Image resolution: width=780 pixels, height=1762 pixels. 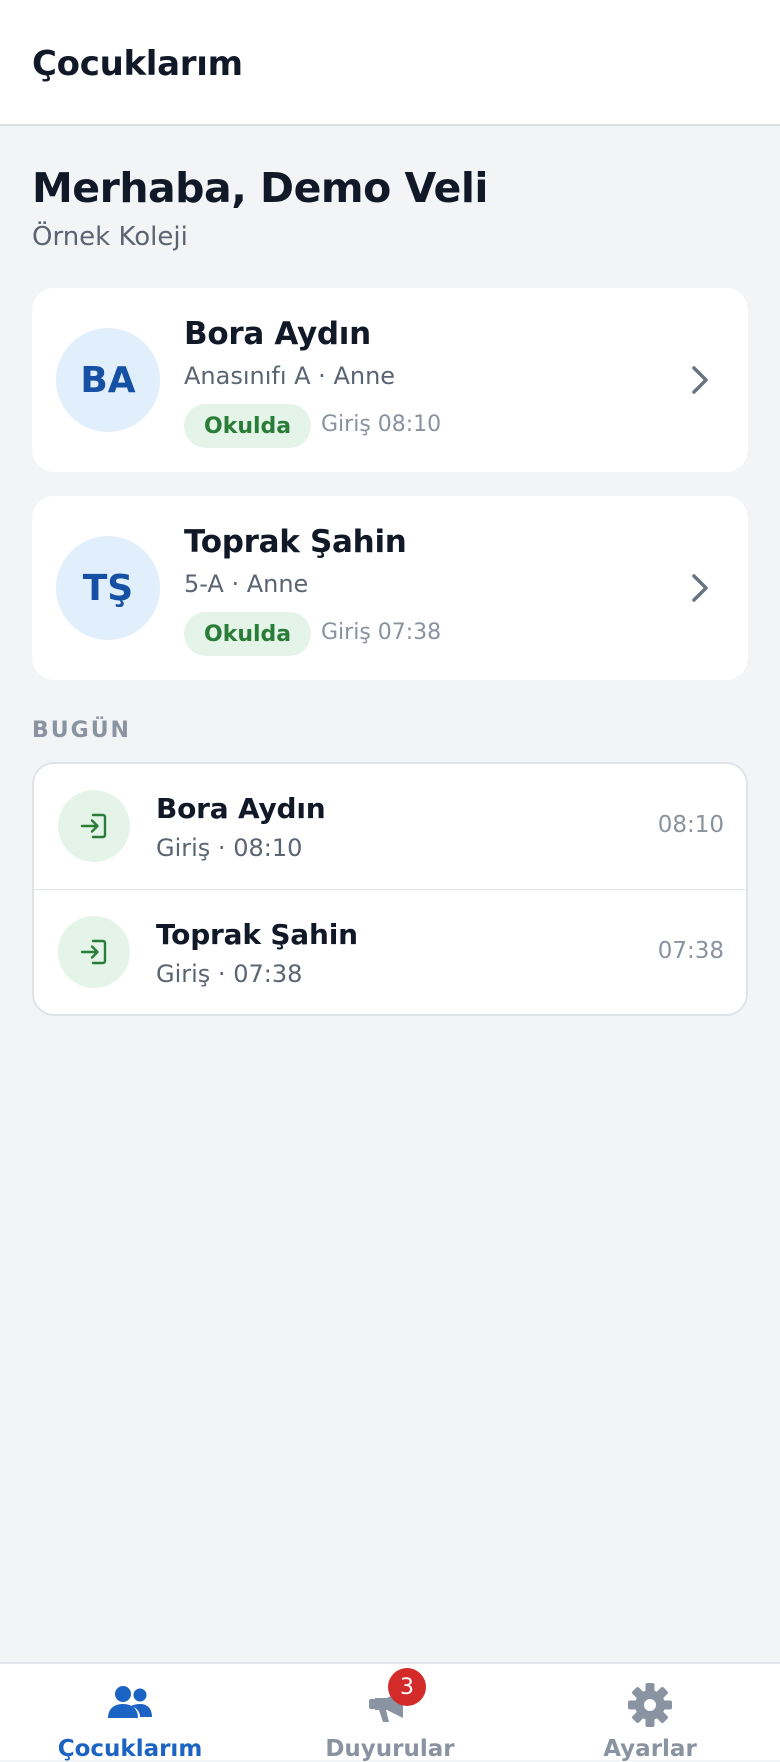 I want to click on nav-label: Çocuklarım, so click(x=130, y=1749).